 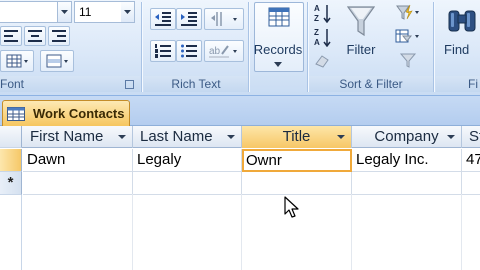 I want to click on font-name-dropdown, so click(x=65, y=12).